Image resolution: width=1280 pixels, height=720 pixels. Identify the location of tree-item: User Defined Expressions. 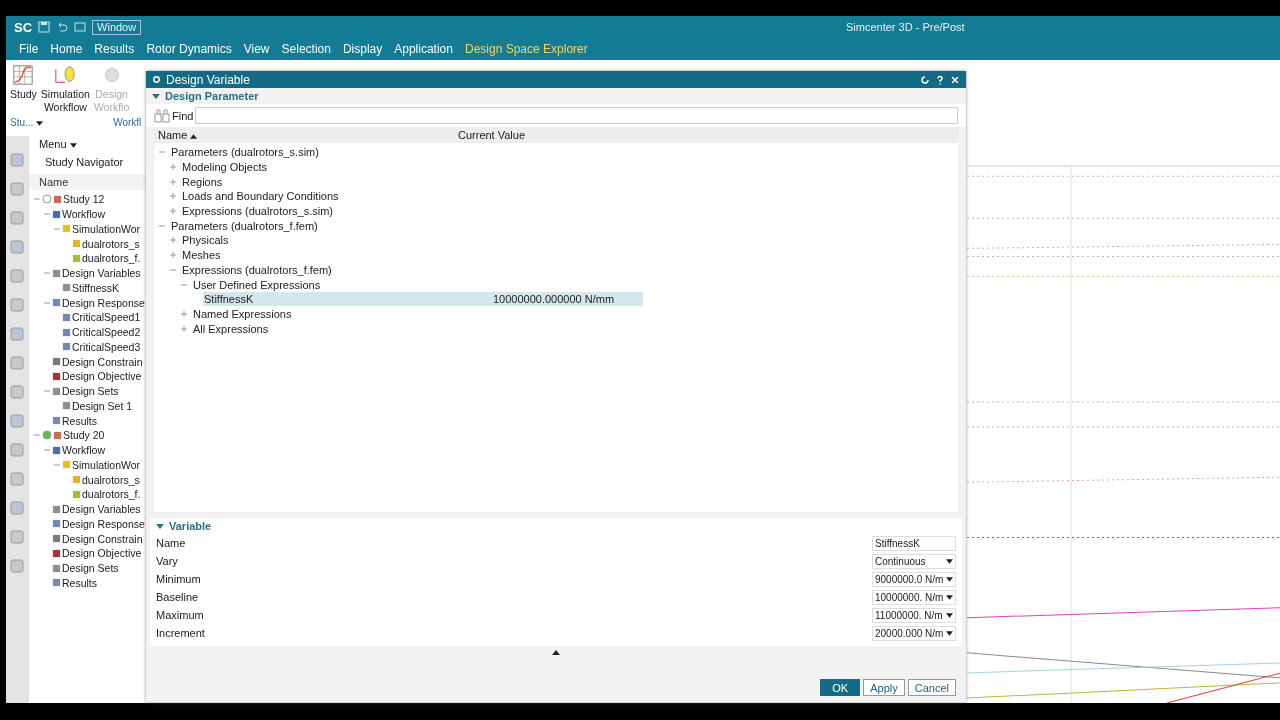
(257, 284).